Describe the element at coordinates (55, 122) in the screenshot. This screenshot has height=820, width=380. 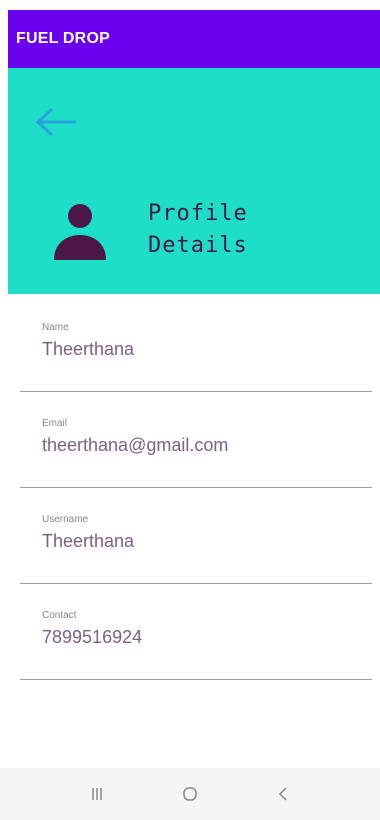
I see `arrow-left-icon` at that location.